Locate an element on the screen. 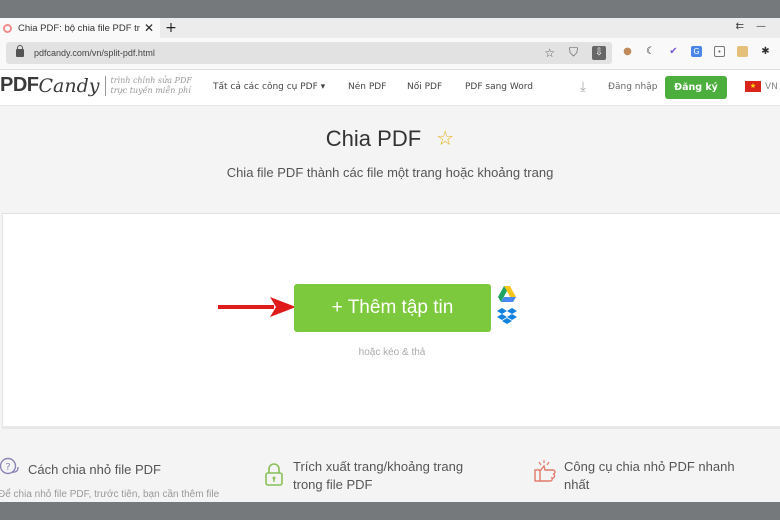 This screenshot has width=780, height=520. language-code: VN is located at coordinates (771, 86).